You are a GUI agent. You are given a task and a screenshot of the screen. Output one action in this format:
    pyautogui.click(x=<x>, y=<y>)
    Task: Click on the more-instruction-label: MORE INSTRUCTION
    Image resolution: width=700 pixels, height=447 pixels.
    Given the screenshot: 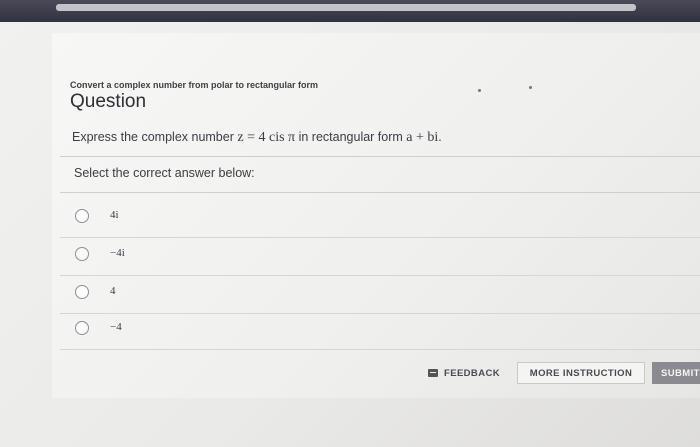 What is the action you would take?
    pyautogui.click(x=581, y=373)
    